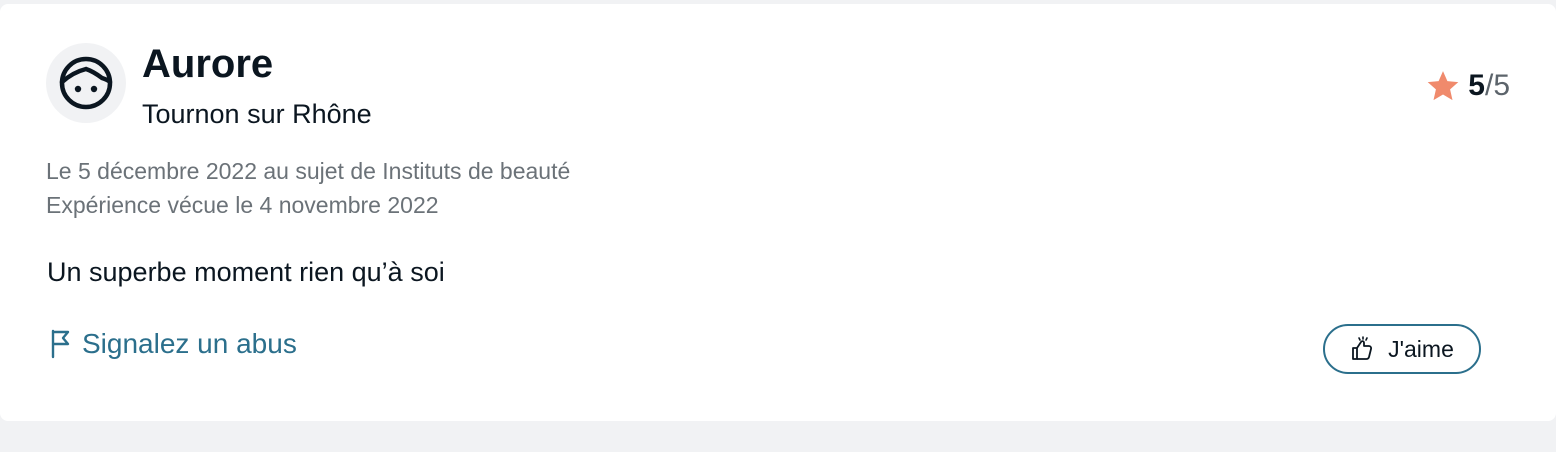  I want to click on flag-icon, so click(60, 344).